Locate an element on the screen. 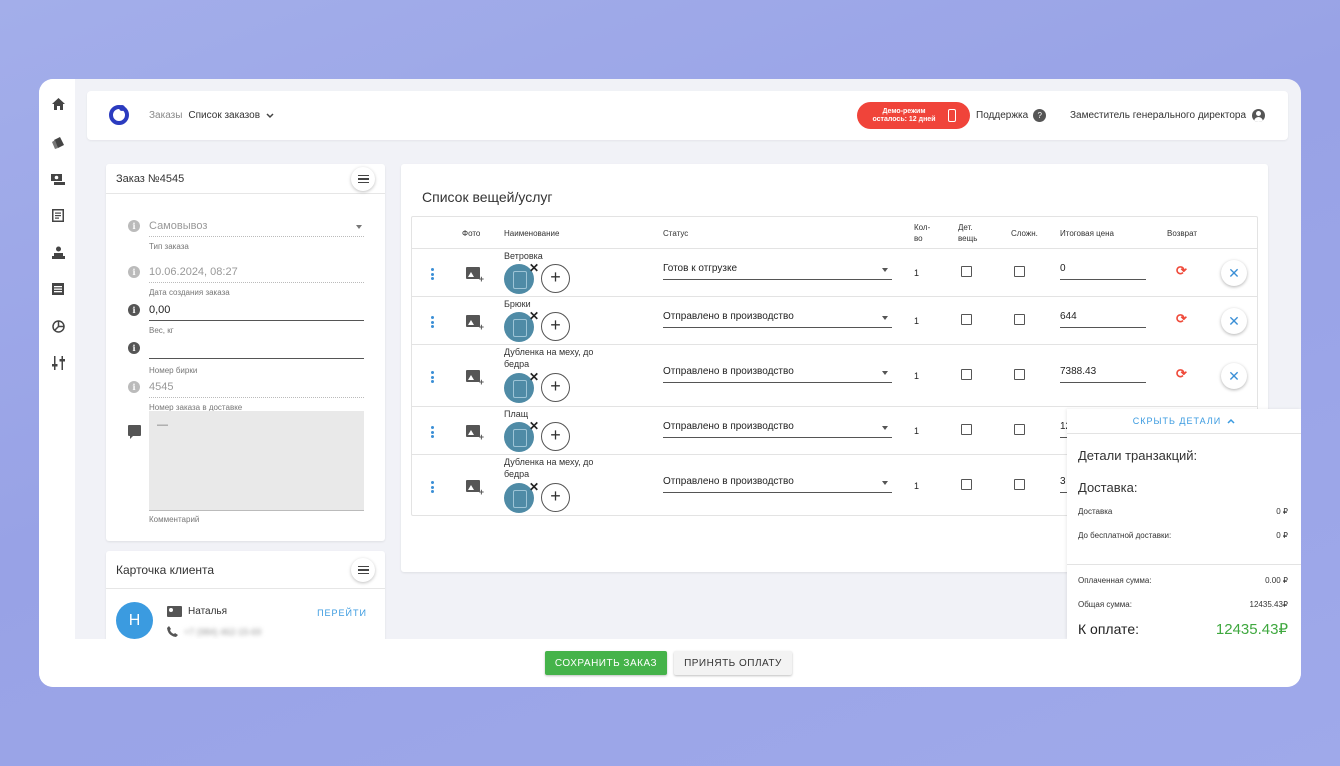 The height and width of the screenshot is (766, 1340). go-to-client-link: ПЕРЕЙТИ is located at coordinates (342, 613).